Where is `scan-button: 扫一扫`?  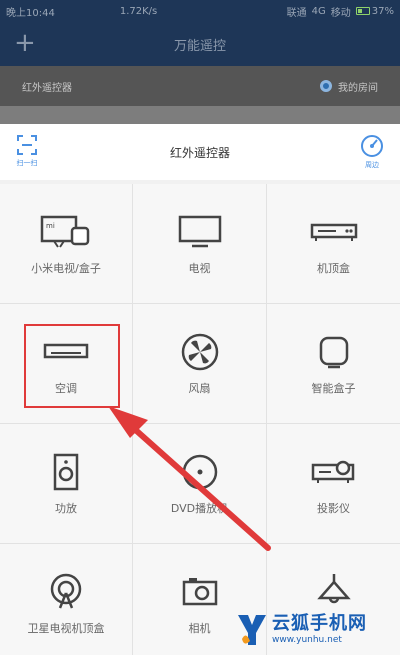
scan-button: 扫一扫 is located at coordinates (27, 151).